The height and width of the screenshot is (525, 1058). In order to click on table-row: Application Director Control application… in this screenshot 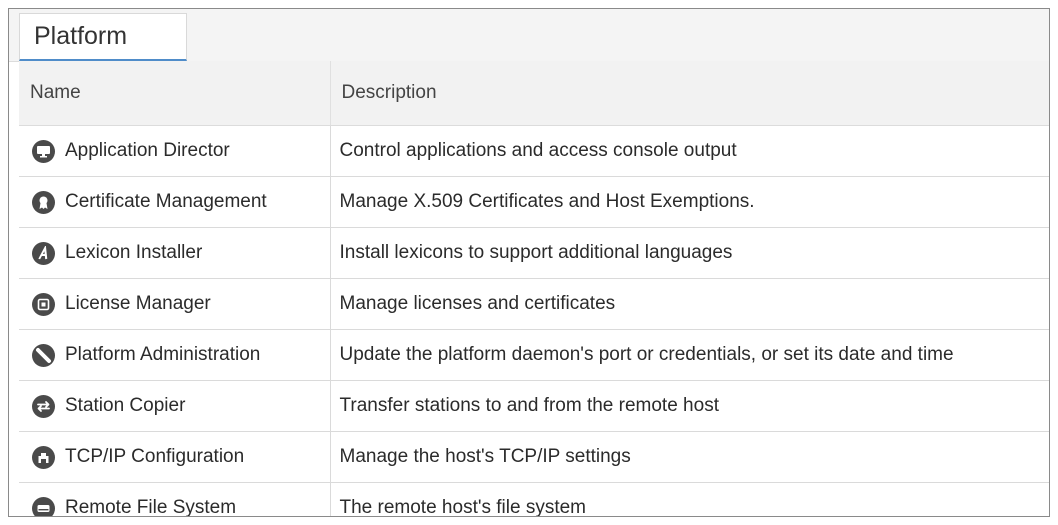, I will do `click(534, 151)`.